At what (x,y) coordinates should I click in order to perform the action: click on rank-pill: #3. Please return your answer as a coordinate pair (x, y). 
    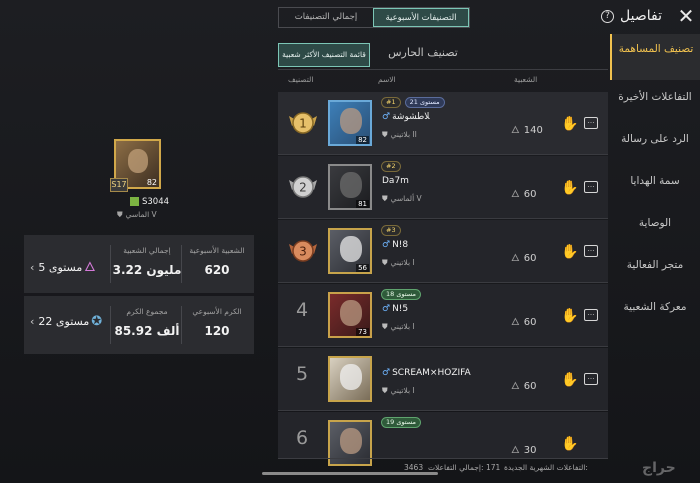
    Looking at the image, I should click on (391, 230).